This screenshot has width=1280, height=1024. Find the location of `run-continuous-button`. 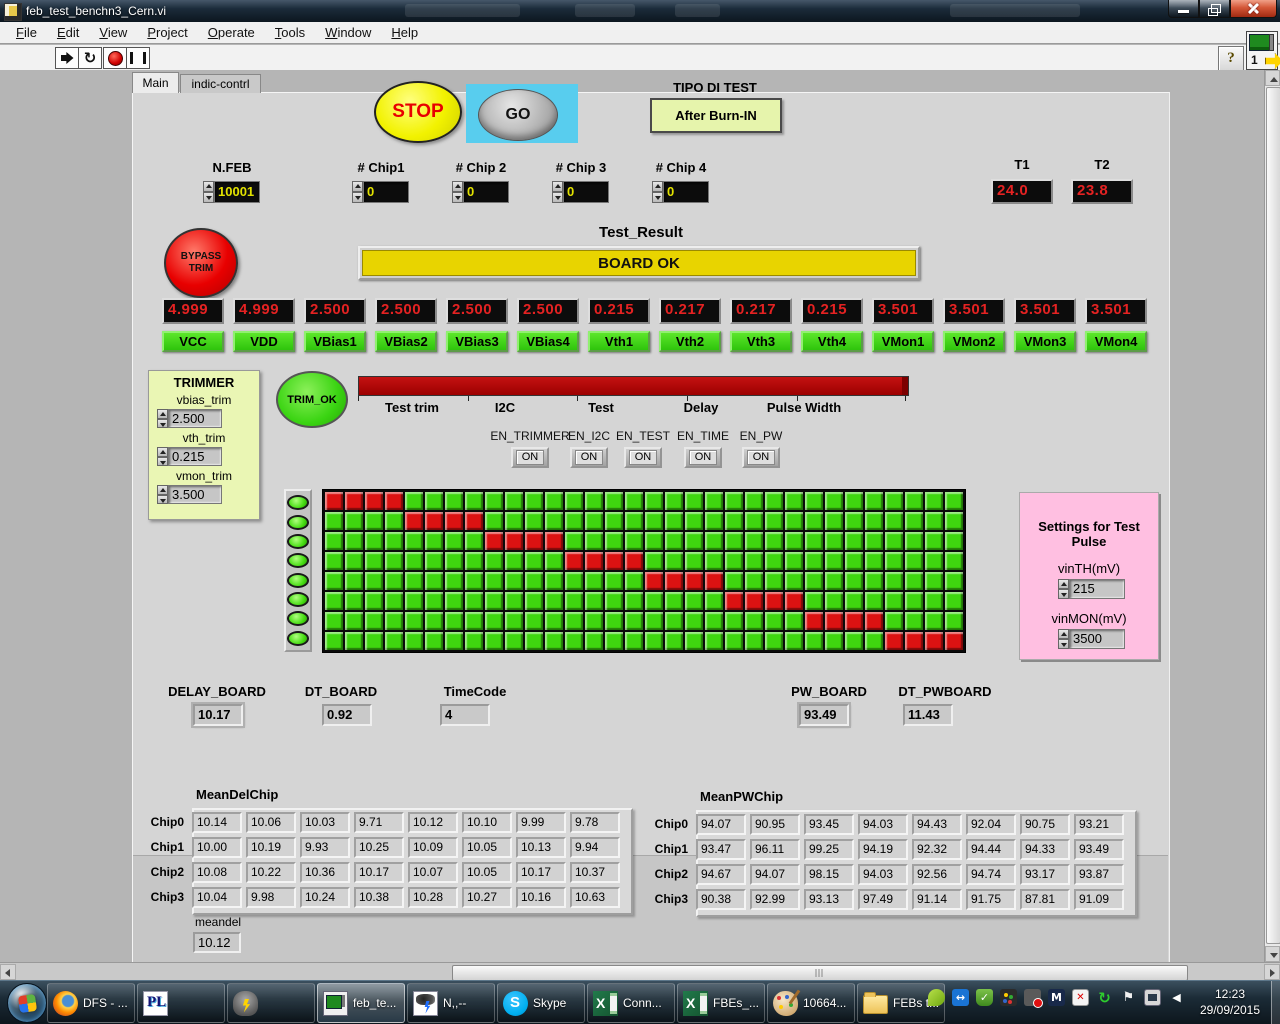

run-continuous-button is located at coordinates (90, 58).